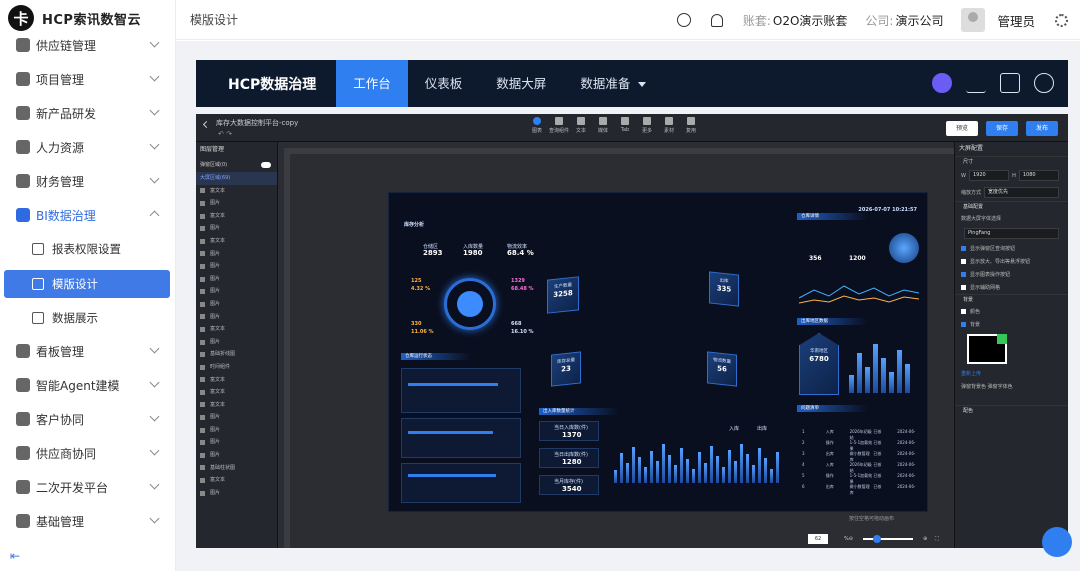 The image size is (1080, 571). What do you see at coordinates (647, 125) in the screenshot?
I see `tool-more: 更多` at bounding box center [647, 125].